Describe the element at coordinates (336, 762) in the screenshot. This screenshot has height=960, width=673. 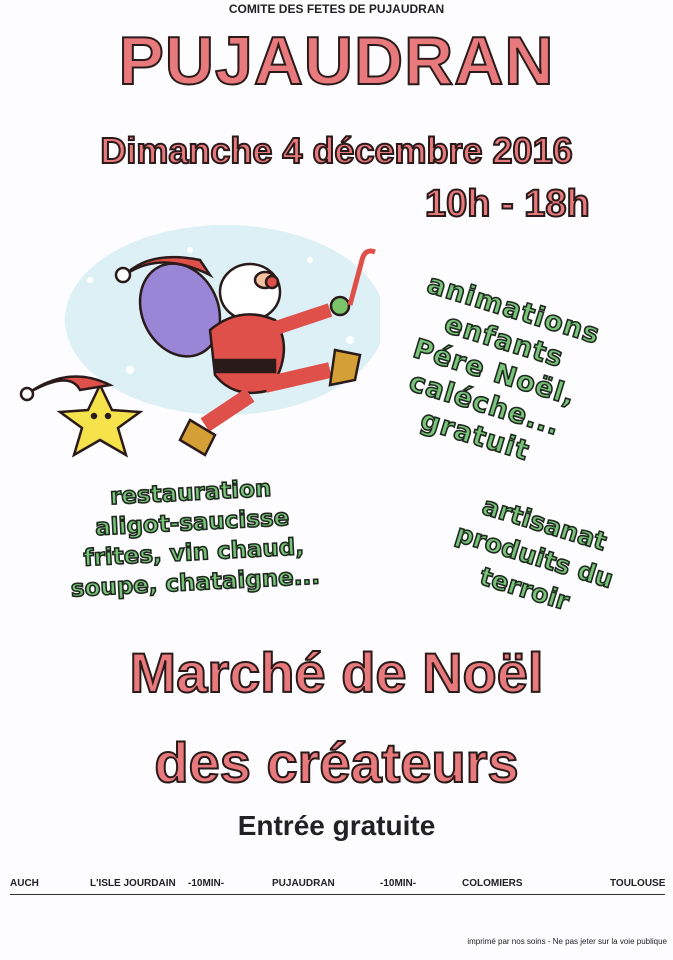
I see `market-title-line2: des créateurs` at that location.